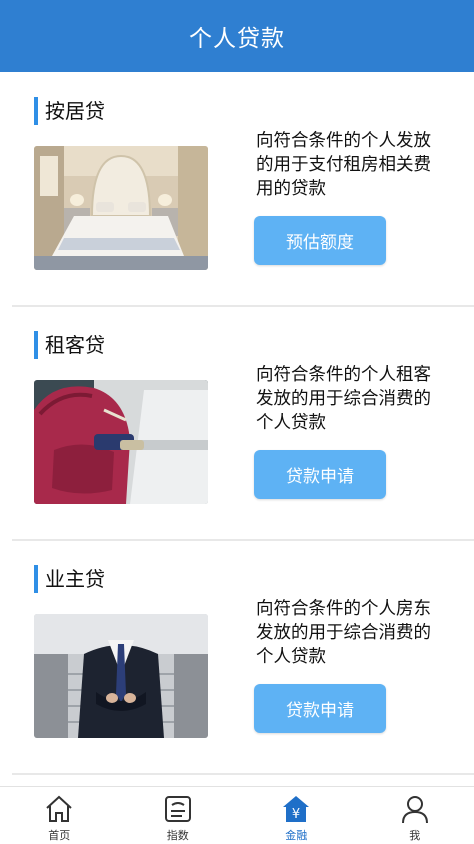  Describe the element at coordinates (320, 240) in the screenshot. I see `estimate-quota-button: 预估额度` at that location.